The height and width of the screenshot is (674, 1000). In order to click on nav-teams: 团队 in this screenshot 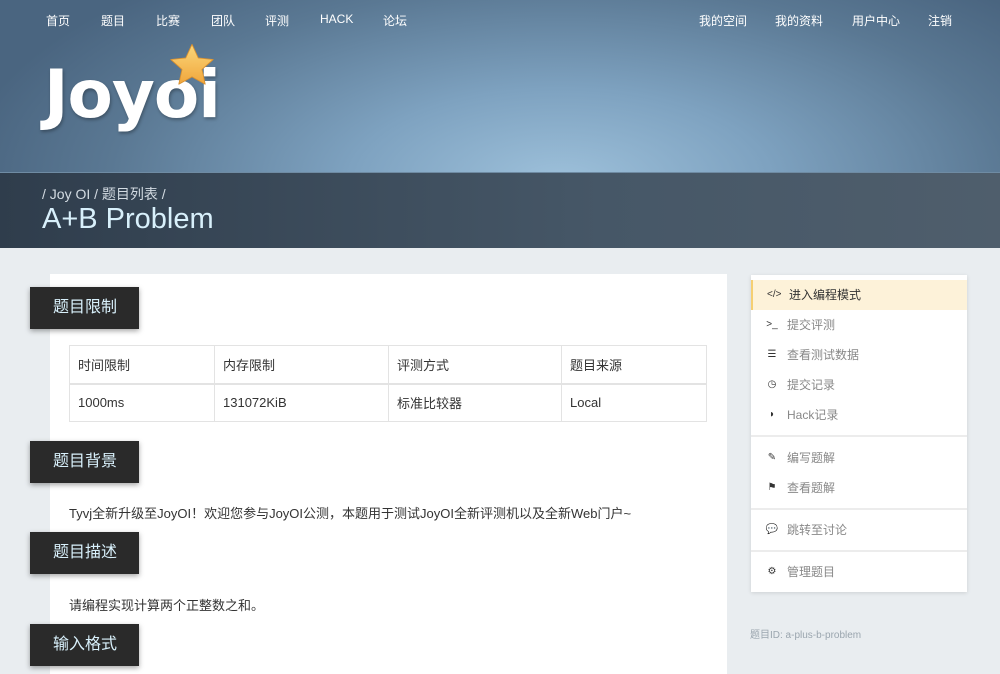, I will do `click(223, 20)`.